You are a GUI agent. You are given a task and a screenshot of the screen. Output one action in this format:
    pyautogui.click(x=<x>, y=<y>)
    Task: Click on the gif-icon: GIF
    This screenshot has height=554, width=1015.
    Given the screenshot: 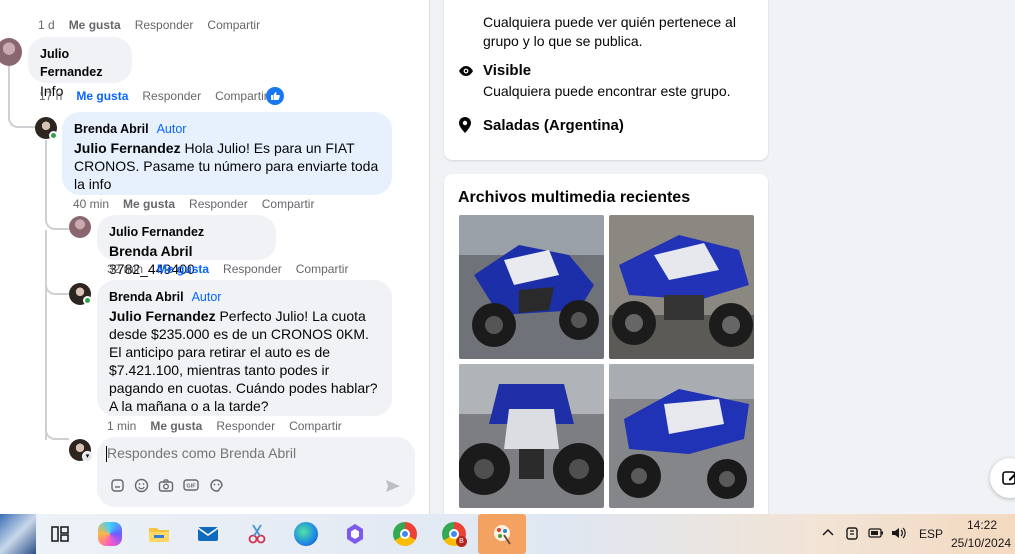 What is the action you would take?
    pyautogui.click(x=191, y=485)
    